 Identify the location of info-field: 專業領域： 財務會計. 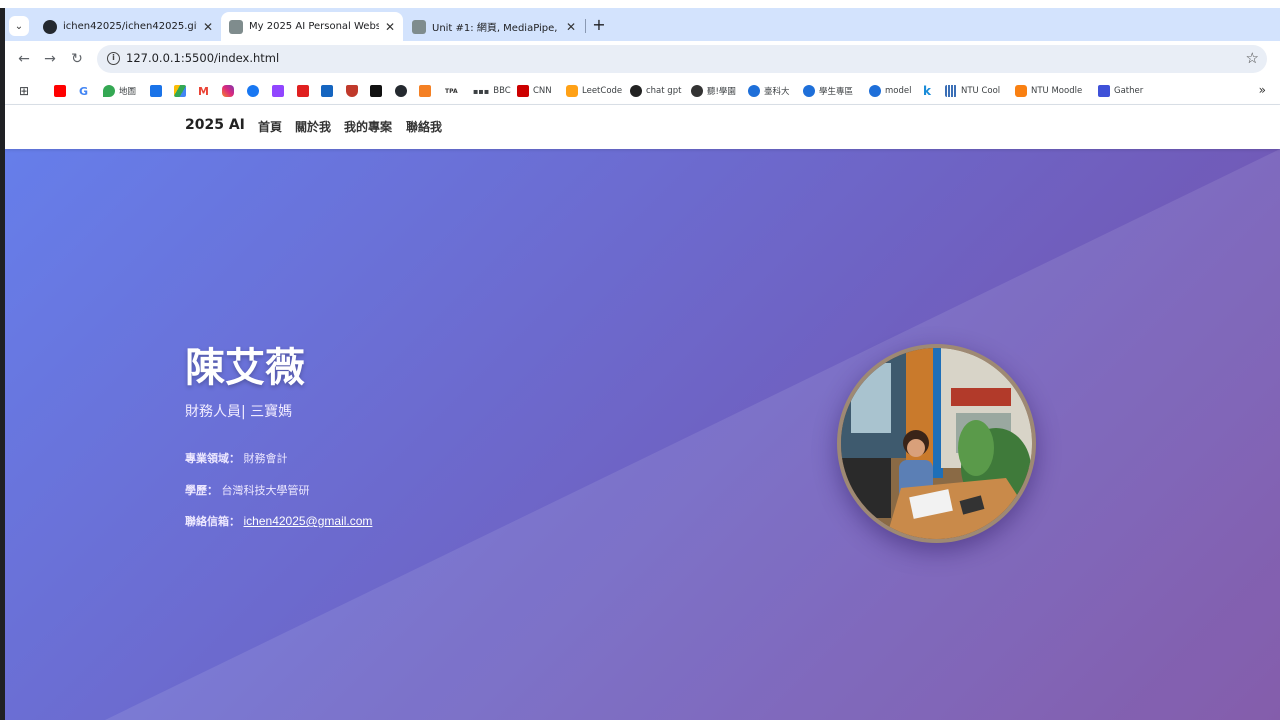
(236, 458).